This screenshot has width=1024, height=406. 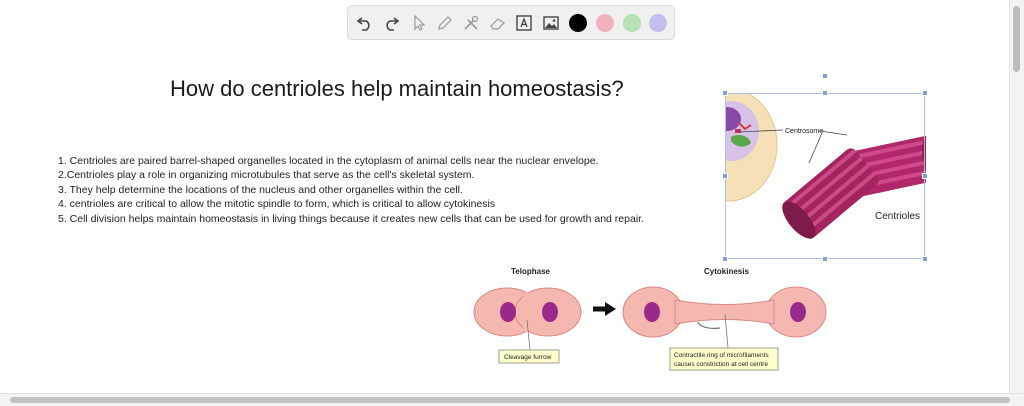 What do you see at coordinates (528, 357) in the screenshot?
I see `cleavage-furrow-label: Cleavage furrow` at bounding box center [528, 357].